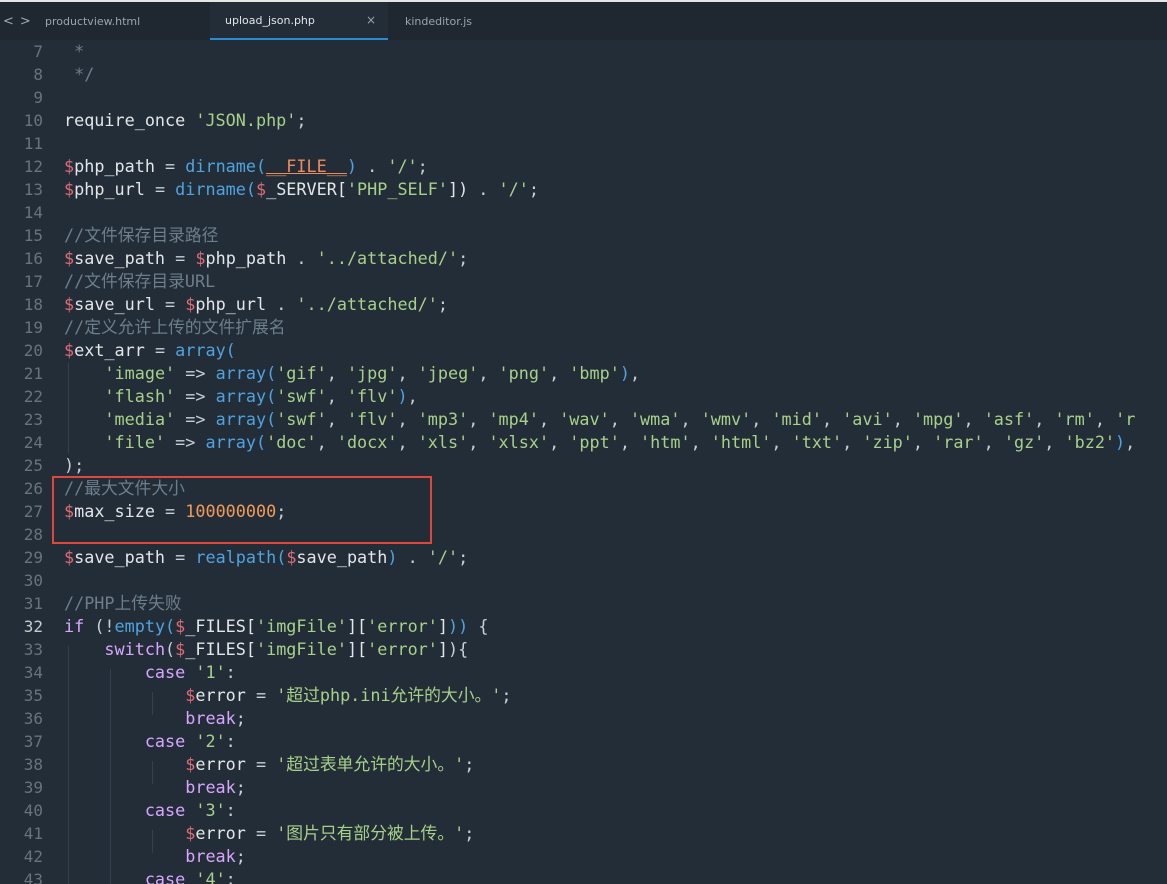 The image size is (1167, 884). I want to click on code-token: realpath(, so click(241, 557).